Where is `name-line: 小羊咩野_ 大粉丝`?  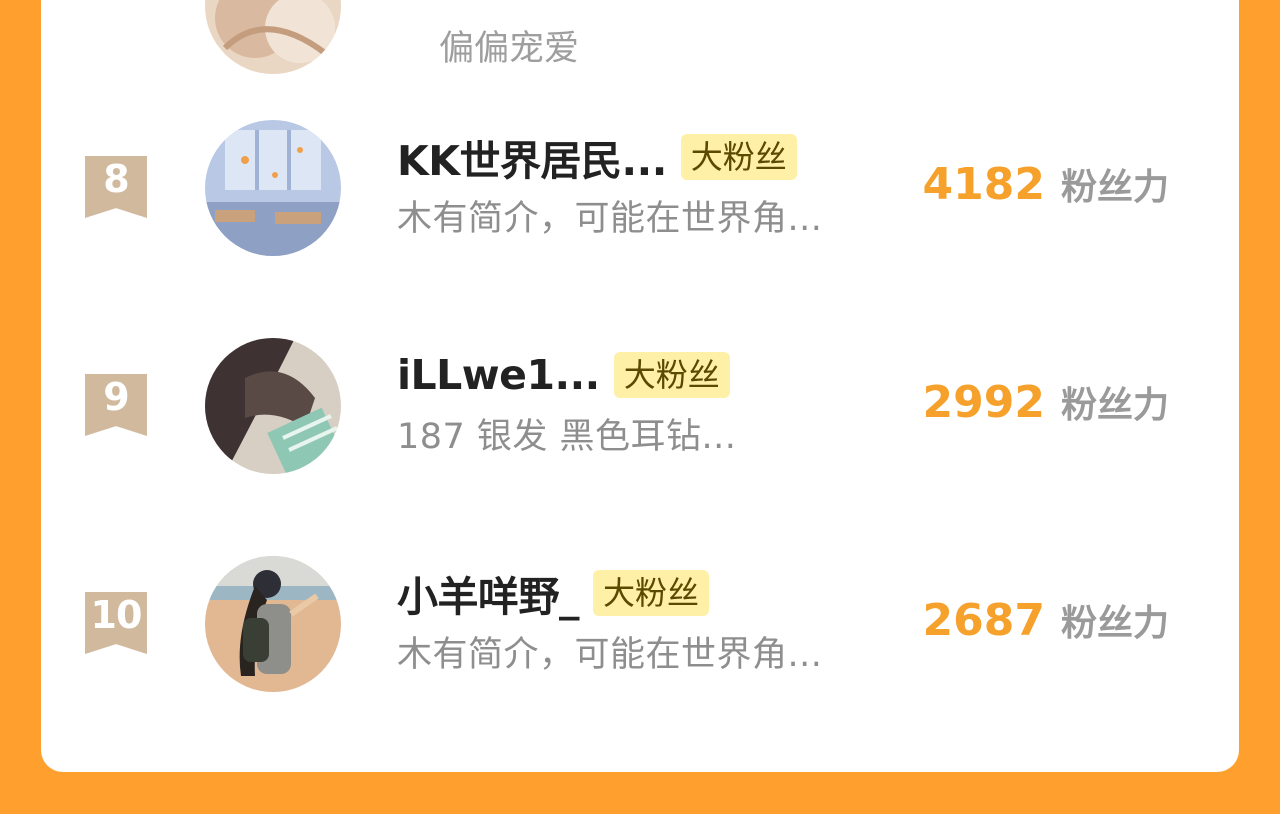 name-line: 小羊咩野_ 大粉丝 is located at coordinates (553, 593).